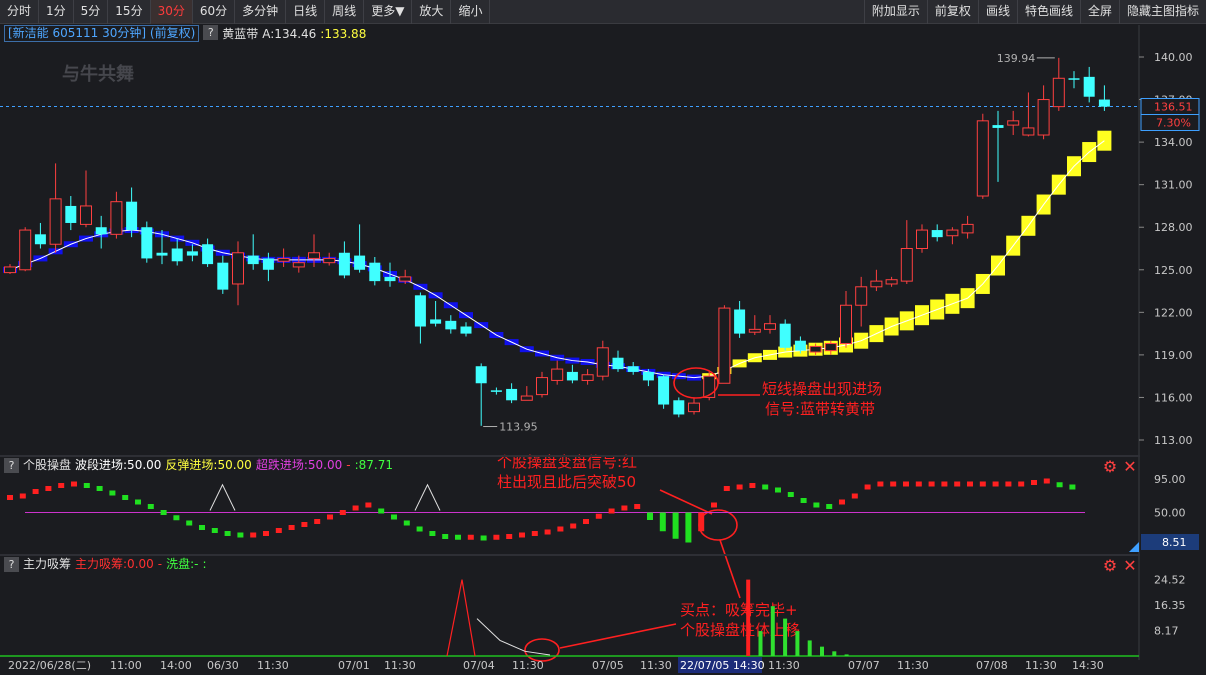 This screenshot has width=1206, height=675. Describe the element at coordinates (820, 409) in the screenshot. I see `annotation-1-line2: 信号:蓝带转黄带` at that location.